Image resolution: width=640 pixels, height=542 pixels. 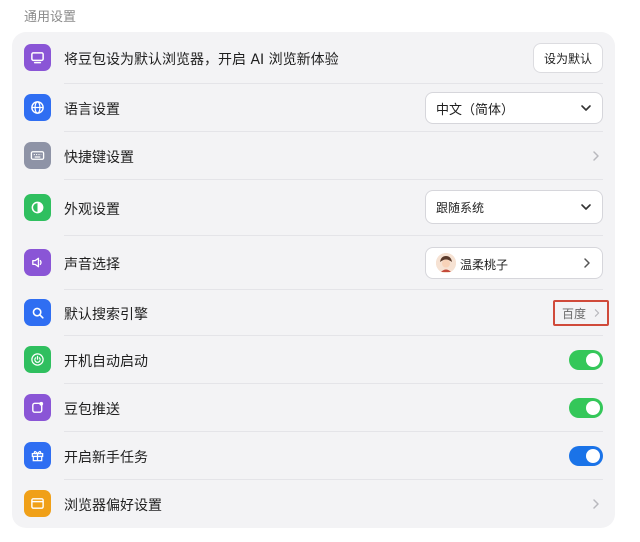 What do you see at coordinates (446, 263) in the screenshot?
I see `avatar` at bounding box center [446, 263].